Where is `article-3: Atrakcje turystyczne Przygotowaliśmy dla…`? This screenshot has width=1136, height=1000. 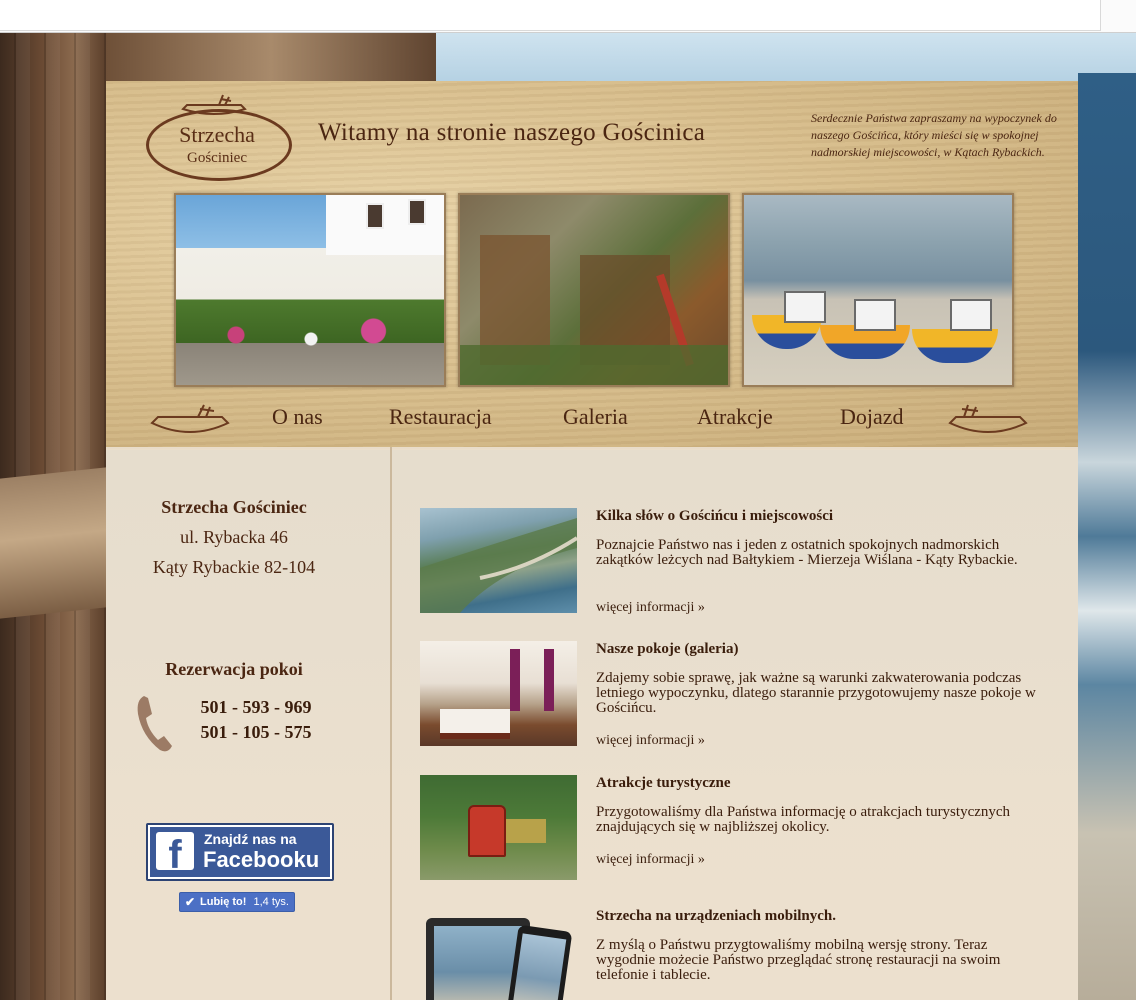 article-3: Atrakcje turystyczne Przygotowaliśmy dla… is located at coordinates (740, 835).